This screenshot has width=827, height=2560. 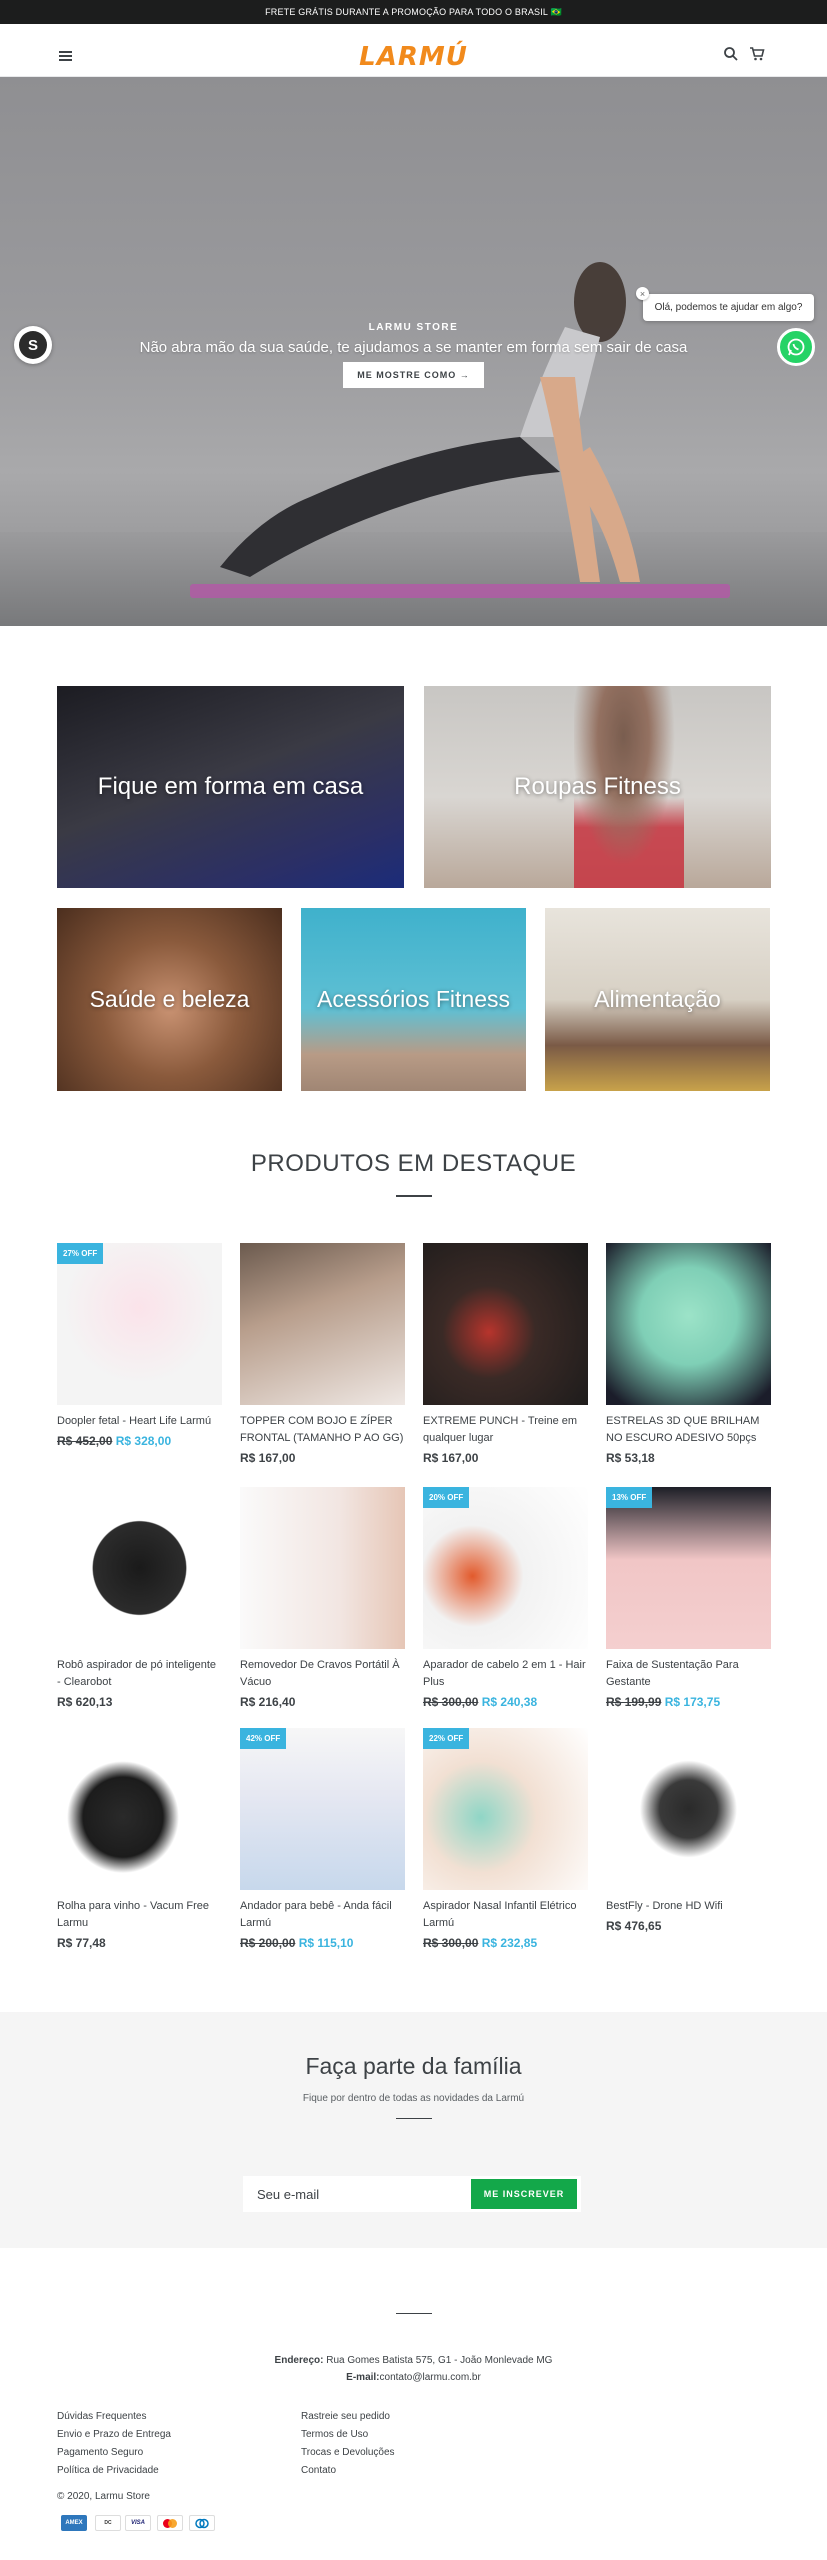 I want to click on product-price: R$ 77,48, so click(x=139, y=1943).